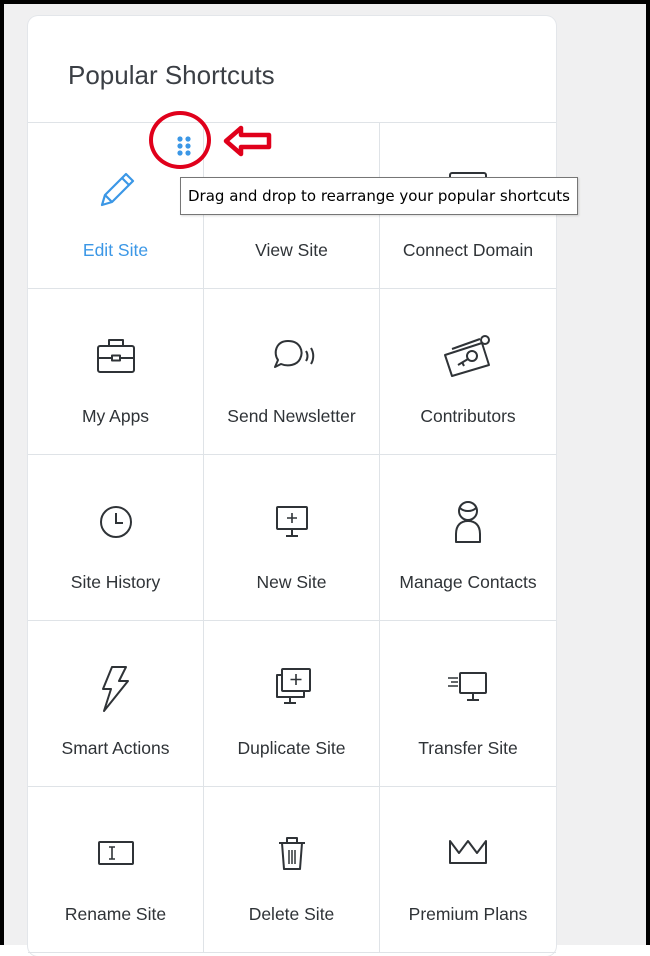 This screenshot has width=650, height=956. Describe the element at coordinates (116, 687) in the screenshot. I see `lightning-icon` at that location.